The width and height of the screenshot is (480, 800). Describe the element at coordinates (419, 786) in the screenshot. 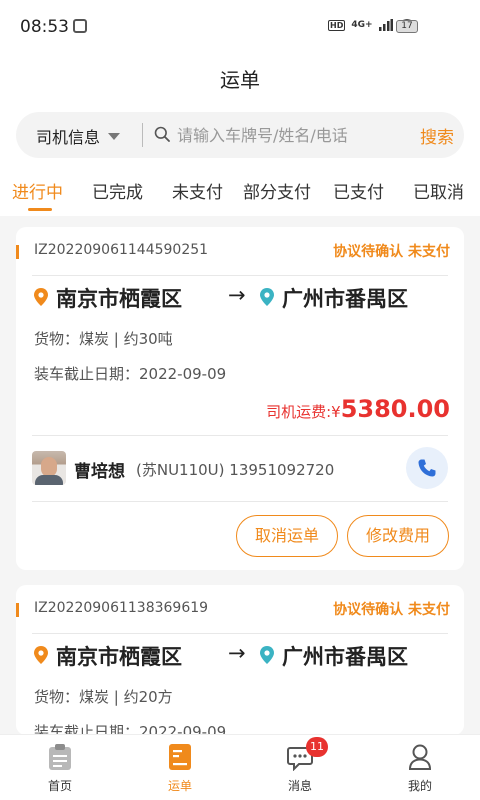

I see `nav-label: 我的` at that location.